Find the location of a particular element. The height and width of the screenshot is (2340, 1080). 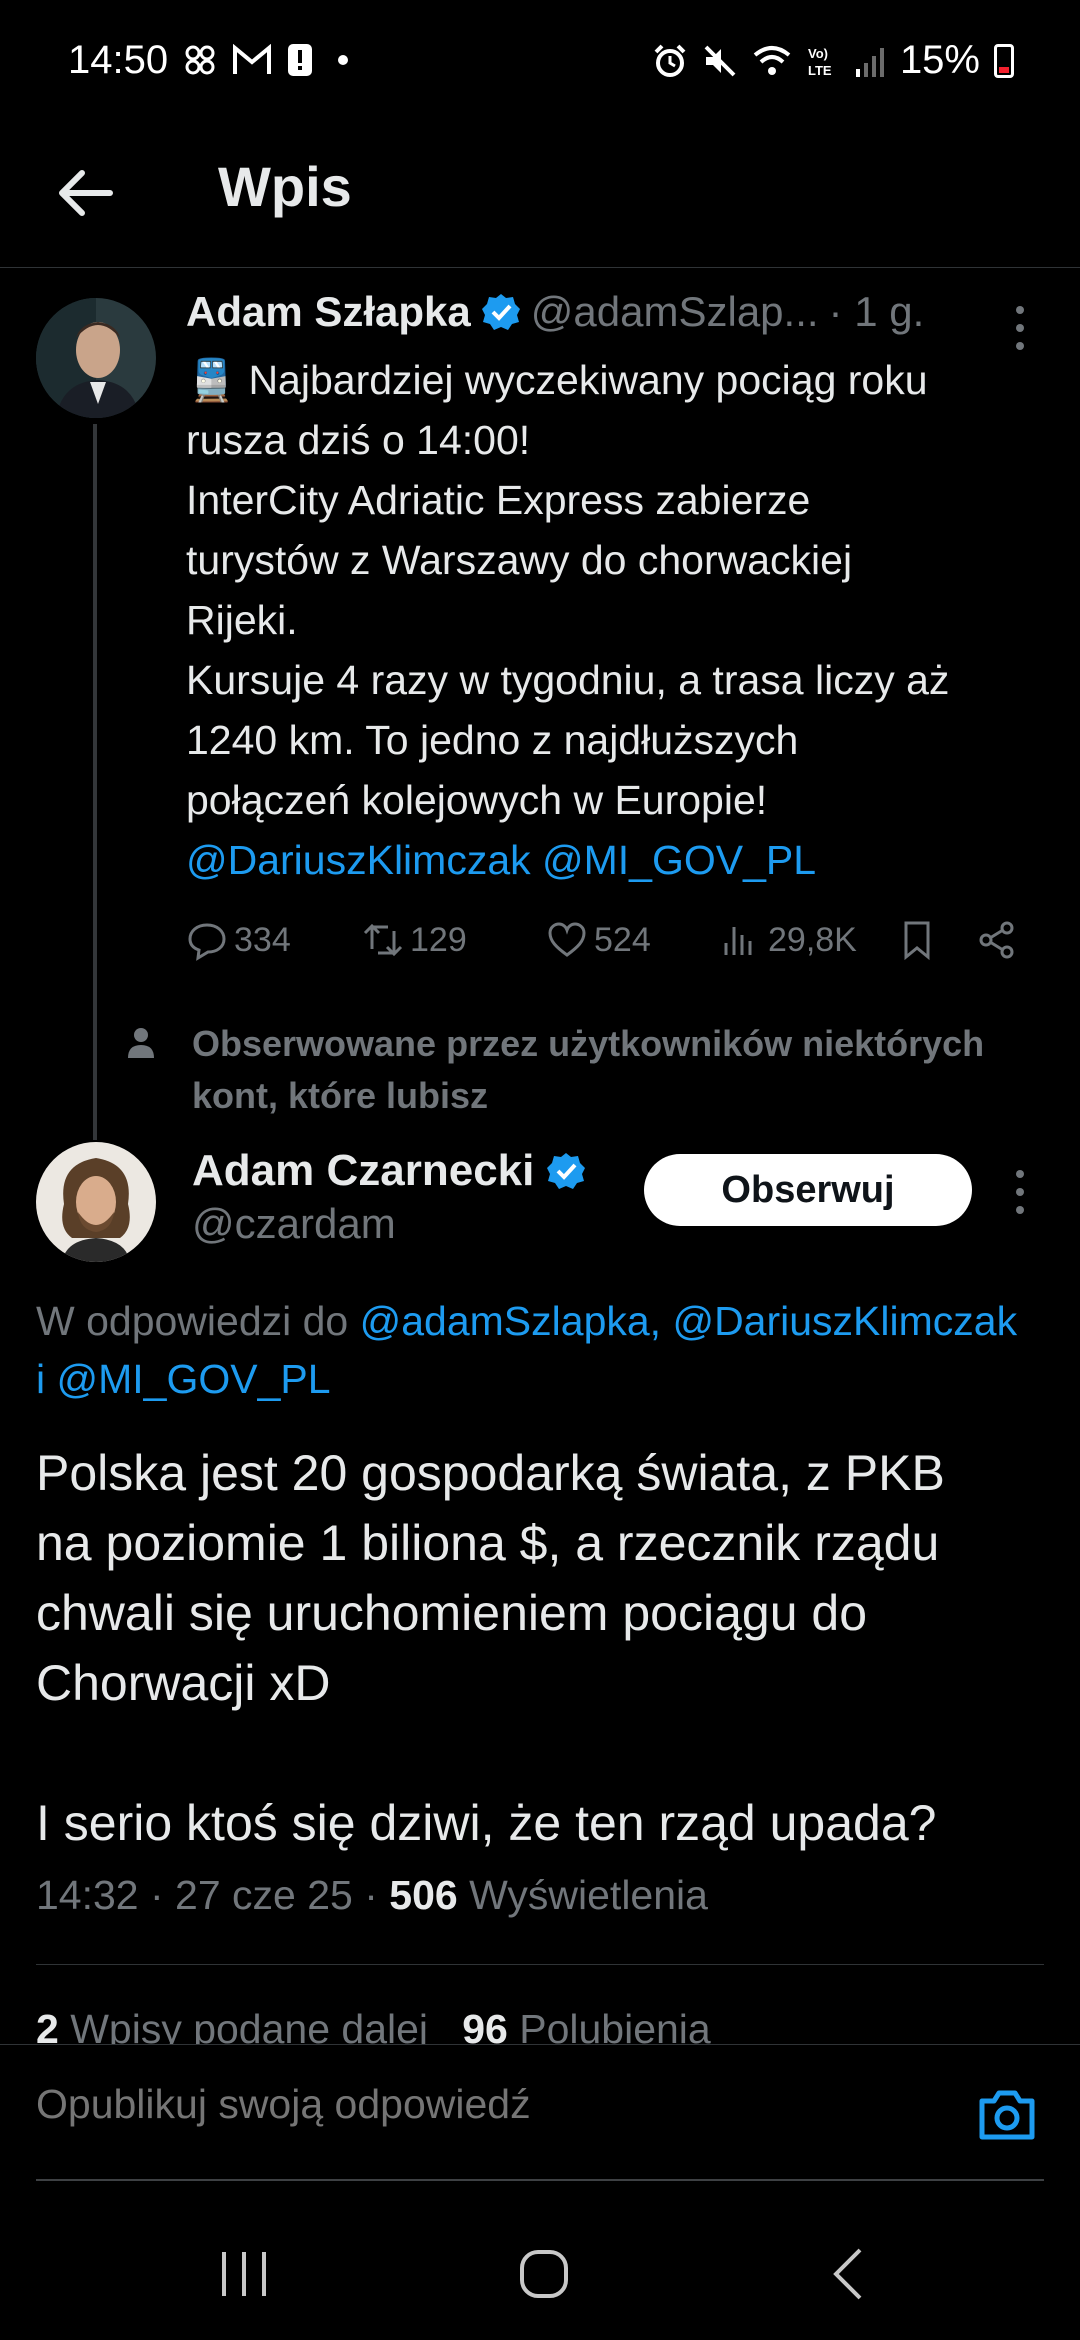

repost-button: 129 is located at coordinates (454, 940).